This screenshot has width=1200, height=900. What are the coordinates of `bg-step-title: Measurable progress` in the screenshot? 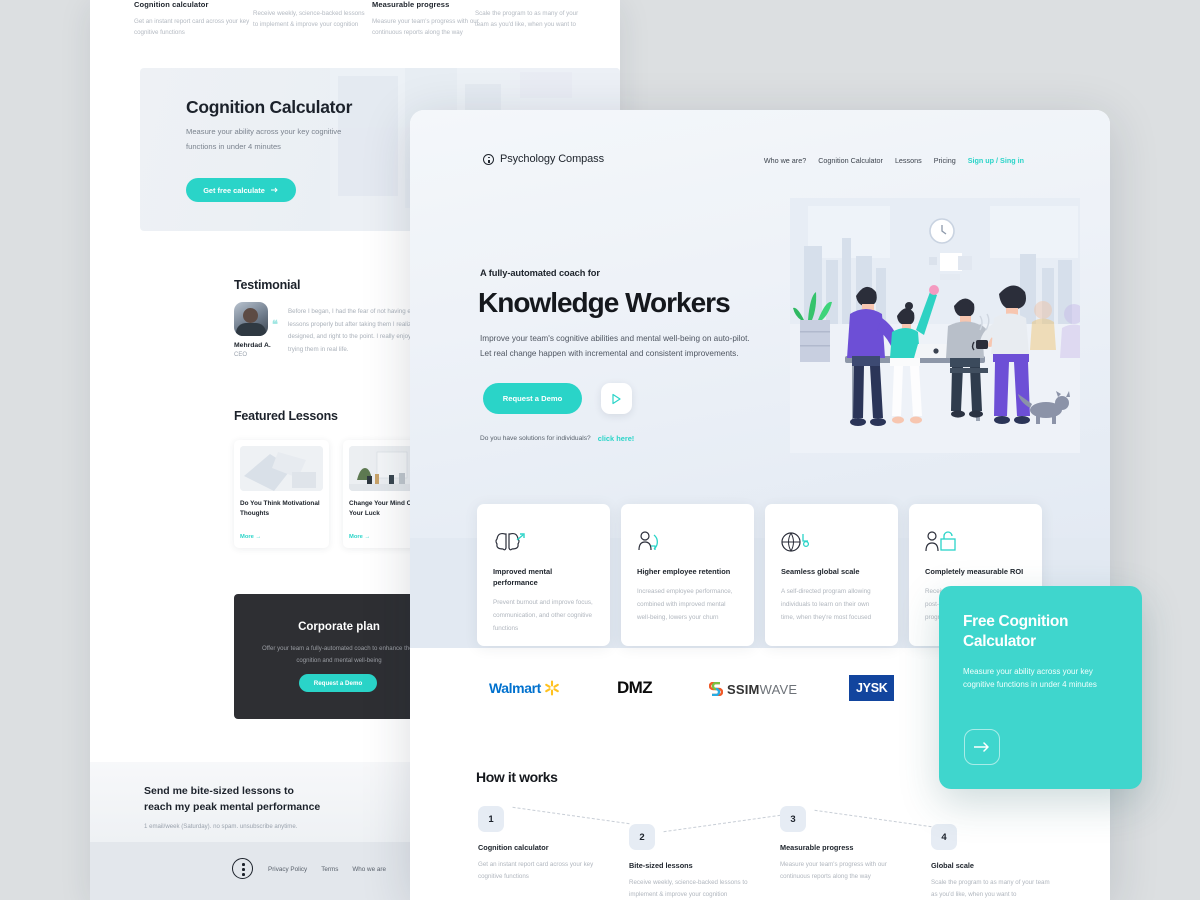 It's located at (411, 4).